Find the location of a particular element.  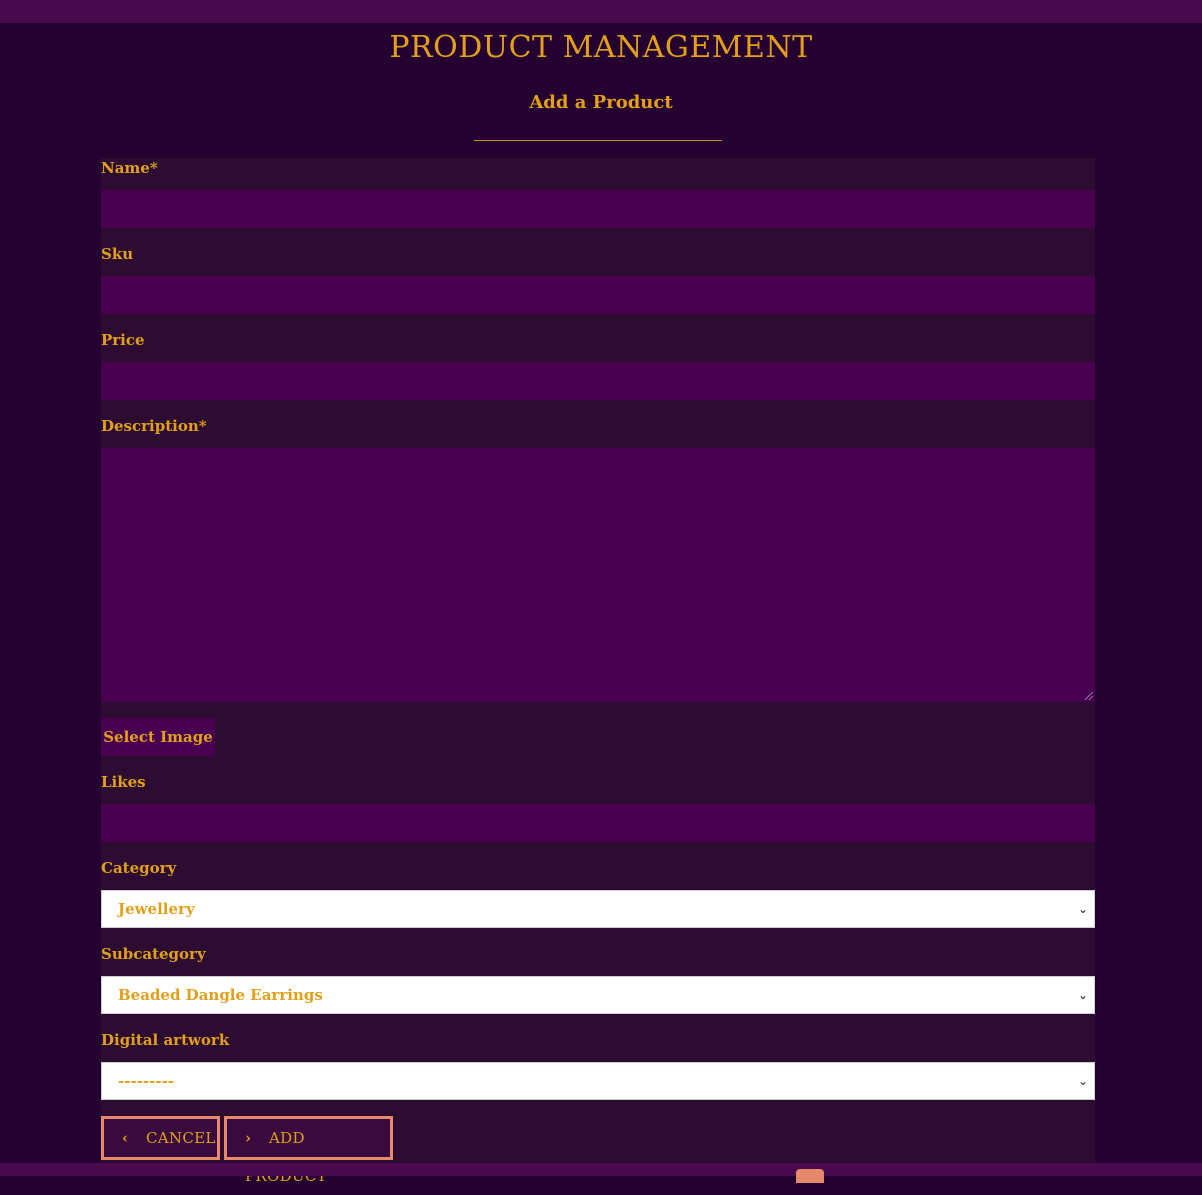

social-icon is located at coordinates (810, 1176).